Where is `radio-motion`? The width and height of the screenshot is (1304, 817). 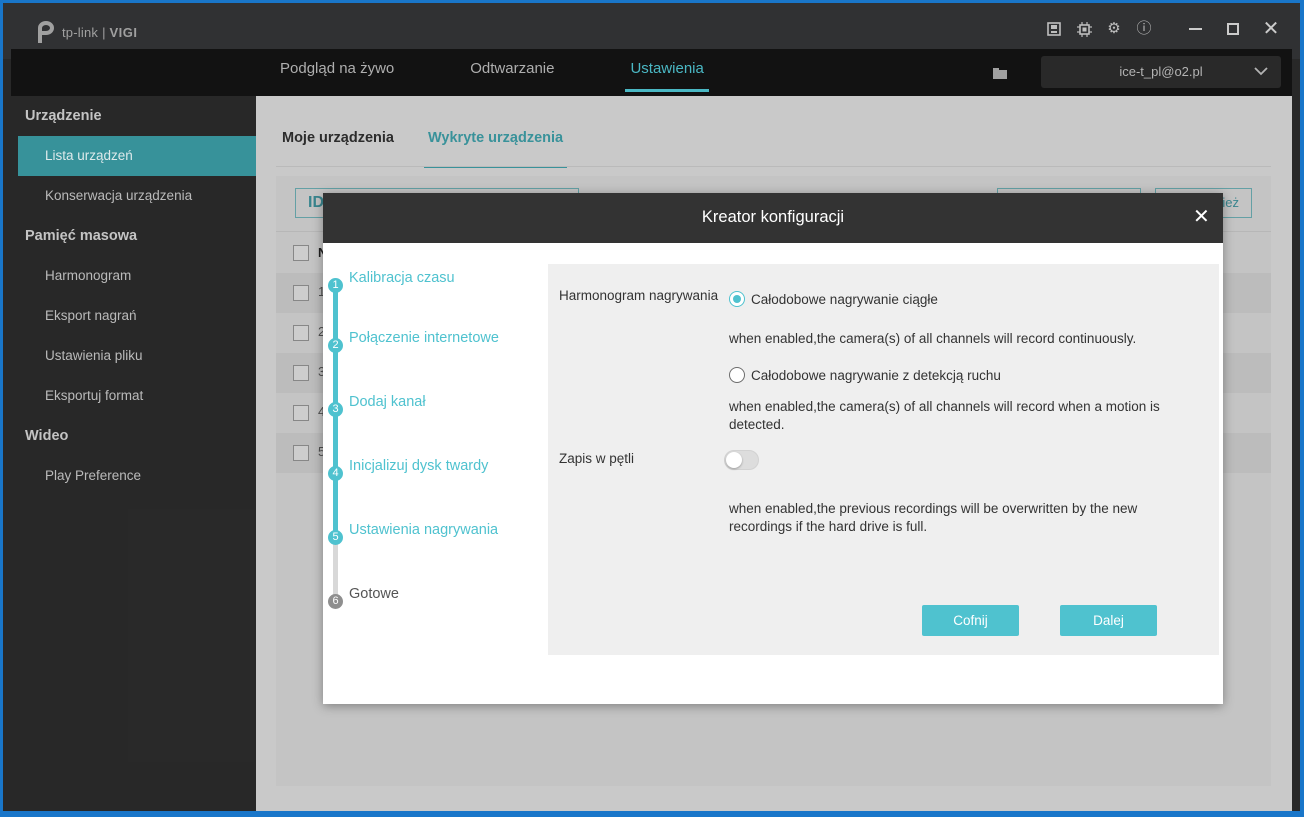
radio-motion is located at coordinates (737, 375).